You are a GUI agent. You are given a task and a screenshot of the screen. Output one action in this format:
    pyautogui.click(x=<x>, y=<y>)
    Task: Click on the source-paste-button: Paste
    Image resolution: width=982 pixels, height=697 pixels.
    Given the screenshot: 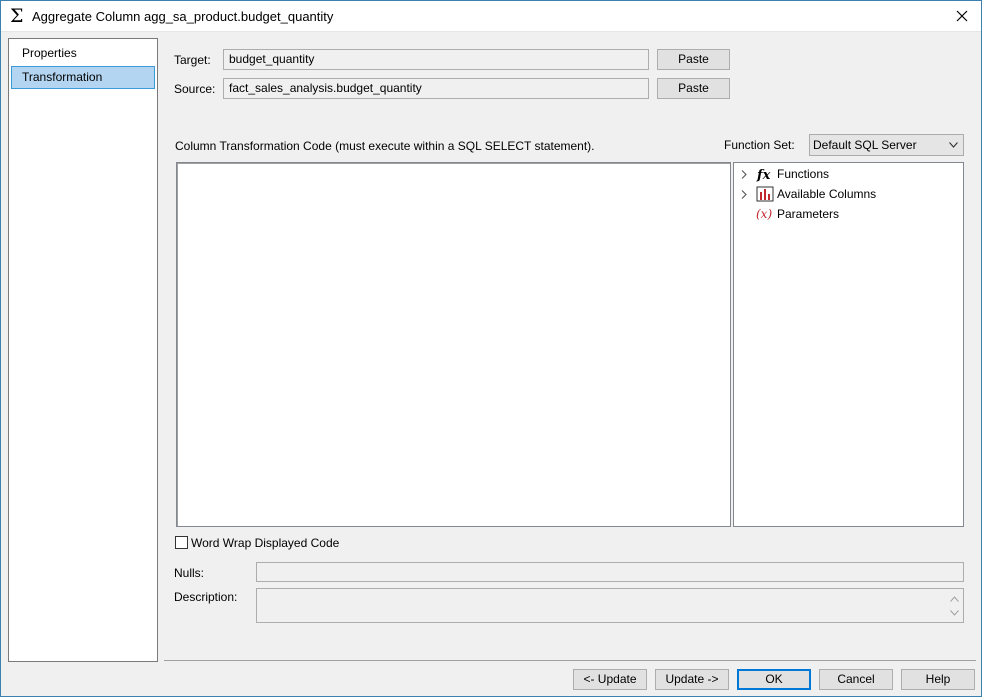 What is the action you would take?
    pyautogui.click(x=693, y=88)
    